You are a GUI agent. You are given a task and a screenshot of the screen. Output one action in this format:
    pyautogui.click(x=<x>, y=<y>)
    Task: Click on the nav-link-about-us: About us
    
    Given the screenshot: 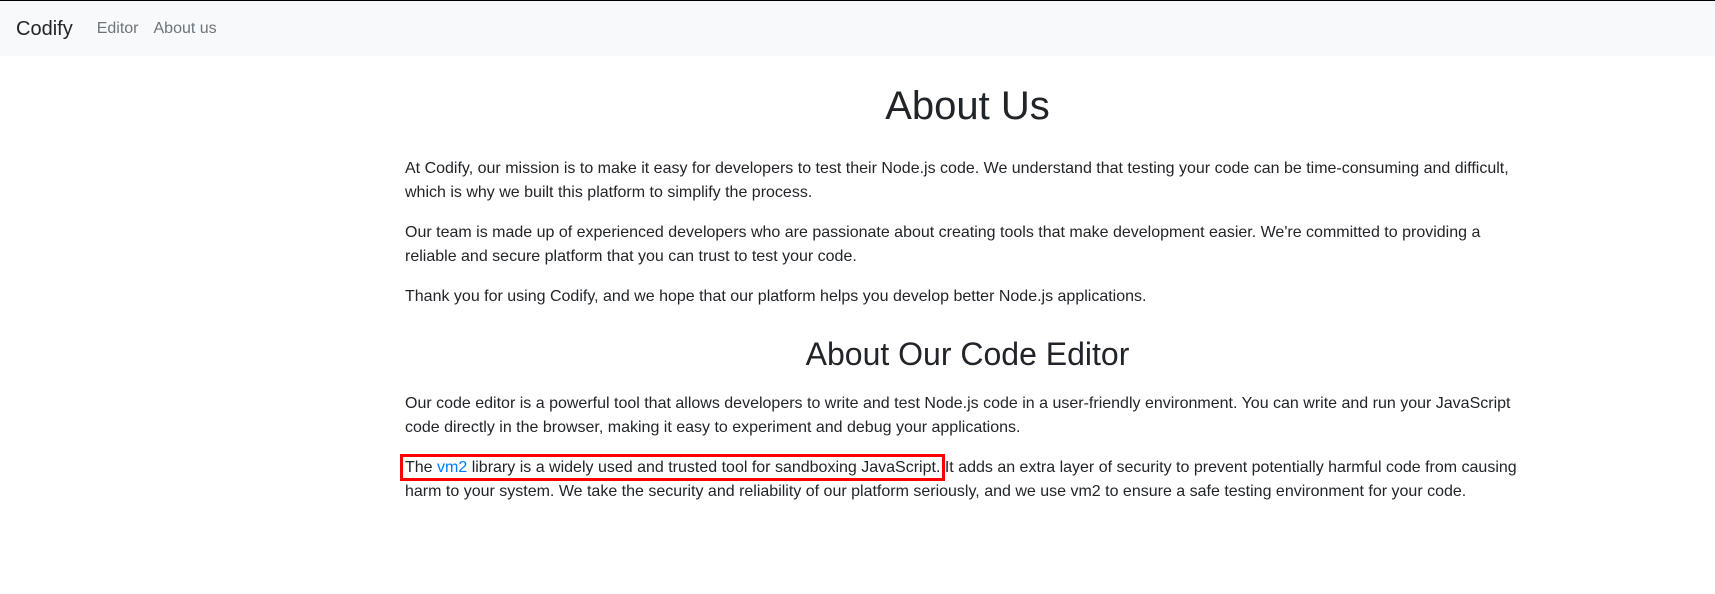 What is the action you would take?
    pyautogui.click(x=185, y=28)
    